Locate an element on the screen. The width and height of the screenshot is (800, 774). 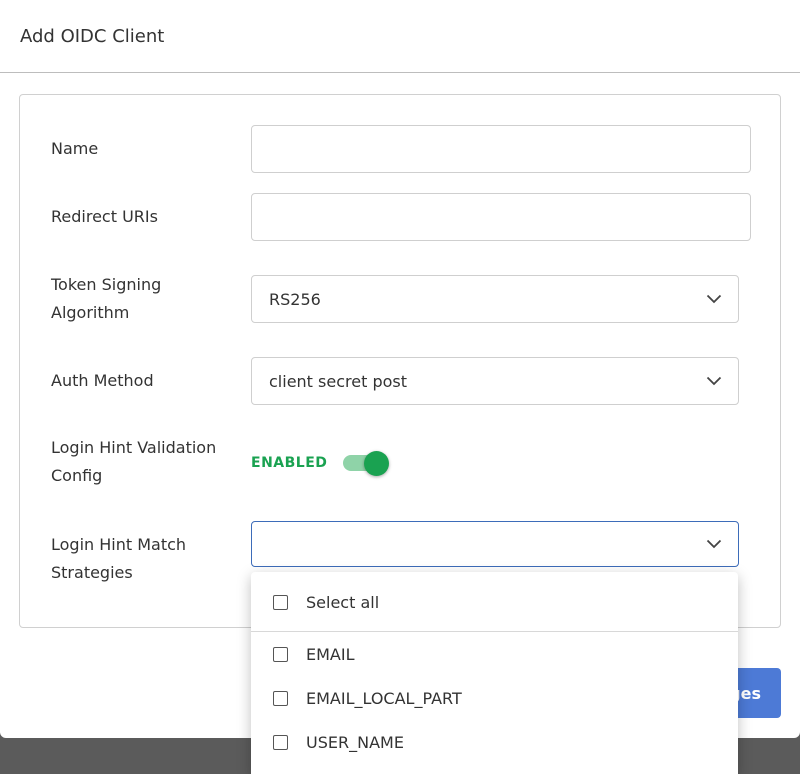
login-hint-validation-toggle is located at coordinates (366, 463).